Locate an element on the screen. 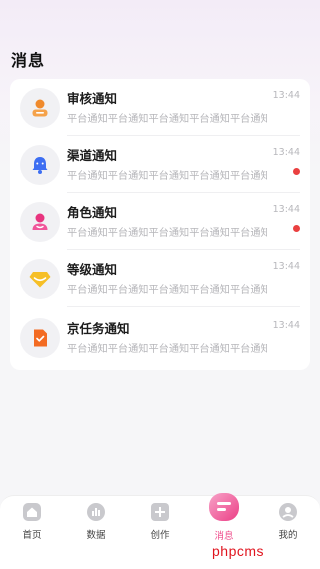  watermark-text: phpcms is located at coordinates (238, 551).